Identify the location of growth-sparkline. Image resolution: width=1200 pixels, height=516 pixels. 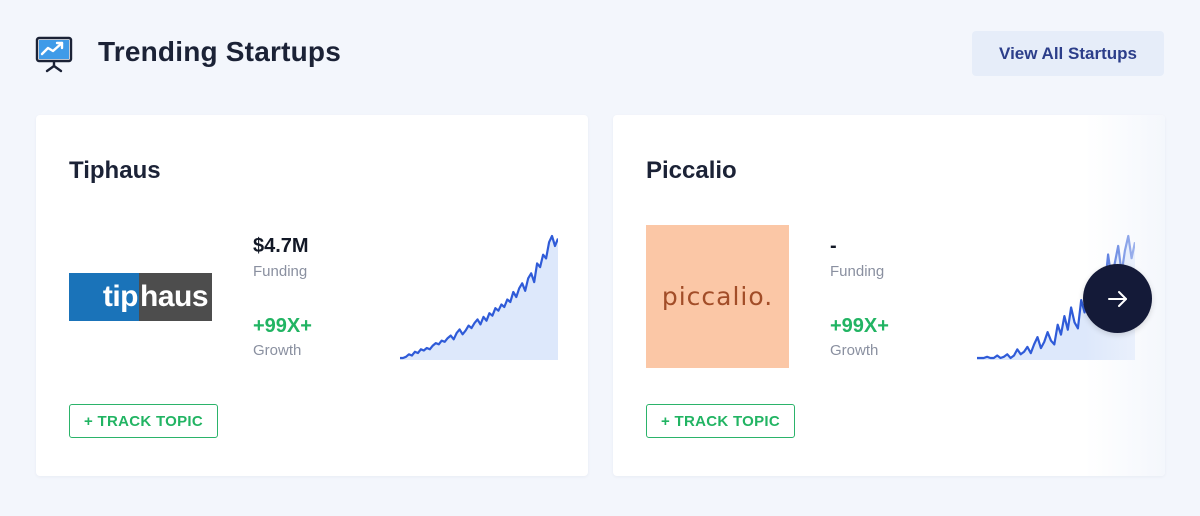
(479, 297).